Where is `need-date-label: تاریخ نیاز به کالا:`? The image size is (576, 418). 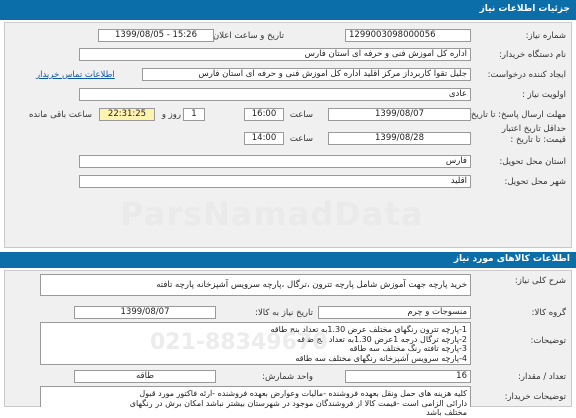
need-date-label: تاریخ نیاز به کالا: is located at coordinates (284, 313).